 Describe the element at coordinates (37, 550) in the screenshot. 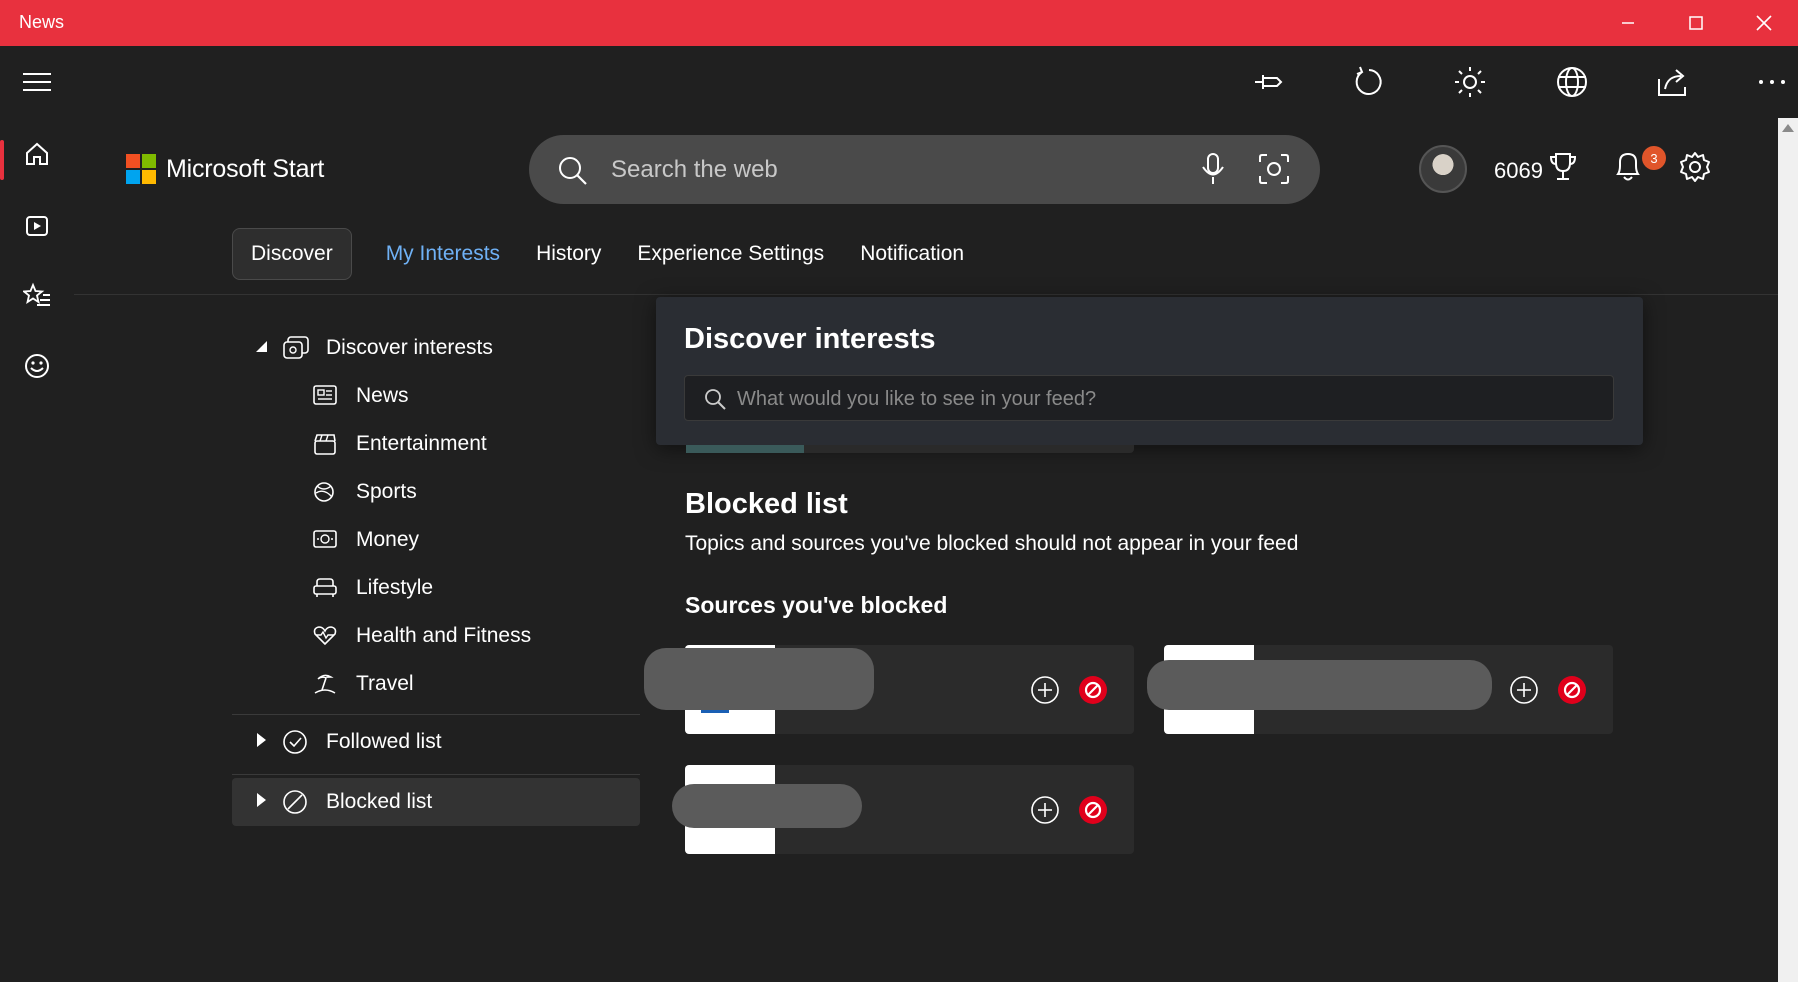

I see `left-rail` at that location.